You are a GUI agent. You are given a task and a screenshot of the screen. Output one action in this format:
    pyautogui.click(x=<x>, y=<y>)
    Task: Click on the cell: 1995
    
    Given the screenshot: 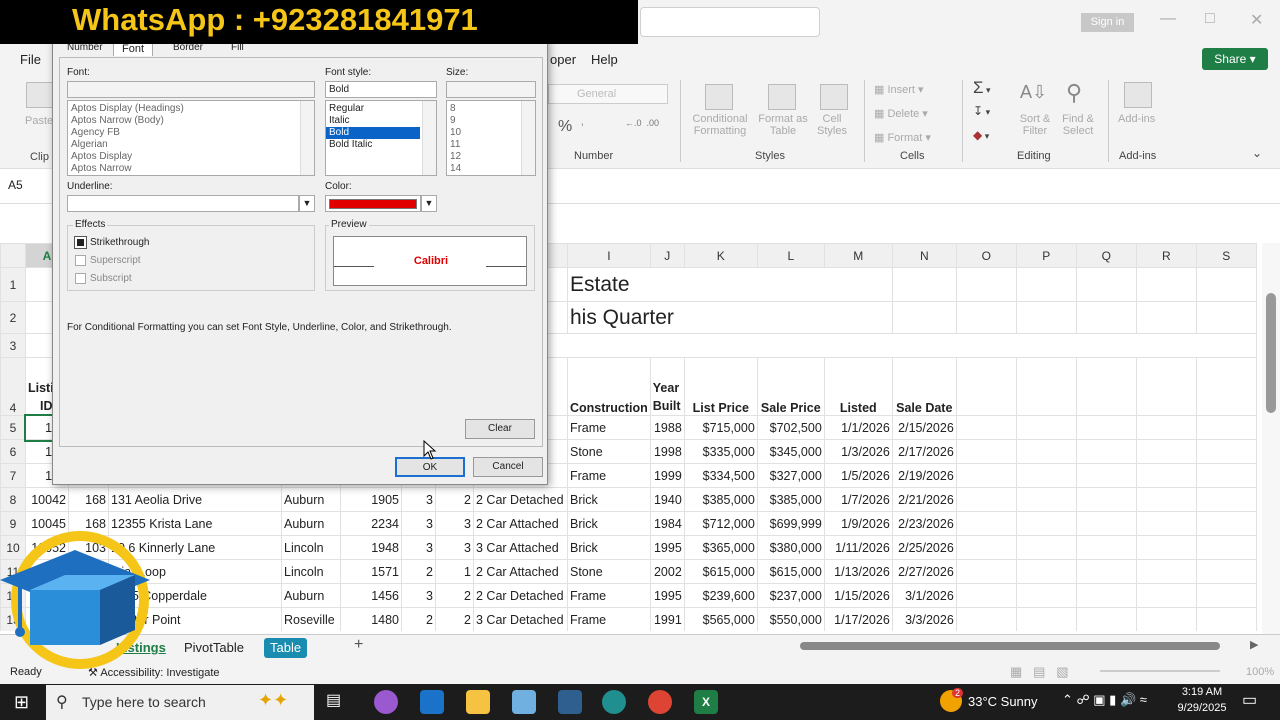 What is the action you would take?
    pyautogui.click(x=667, y=595)
    